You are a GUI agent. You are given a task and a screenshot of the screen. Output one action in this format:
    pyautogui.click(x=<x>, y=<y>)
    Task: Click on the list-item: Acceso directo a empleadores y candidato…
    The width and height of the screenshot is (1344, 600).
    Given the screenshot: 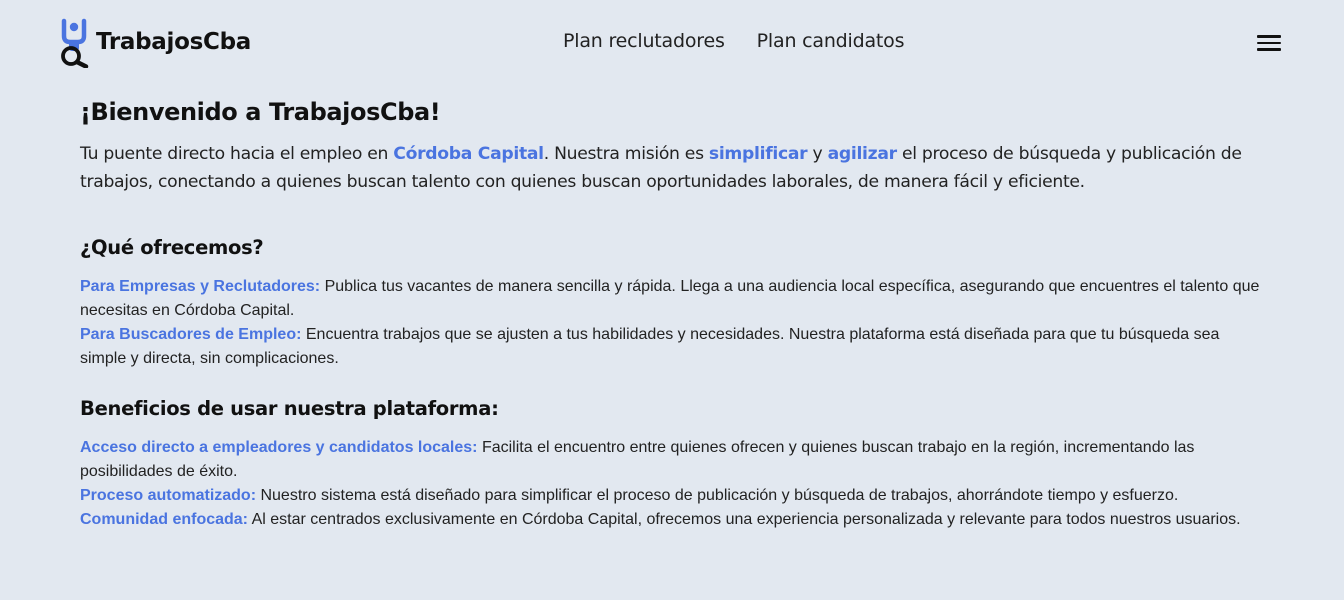 What is the action you would take?
    pyautogui.click(x=670, y=460)
    